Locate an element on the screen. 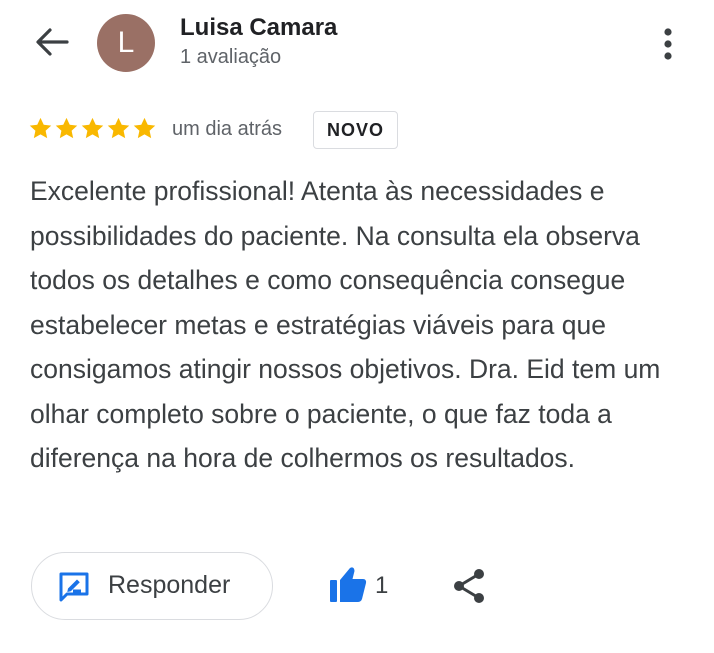 The image size is (714, 653). more-vert-icon is located at coordinates (668, 44).